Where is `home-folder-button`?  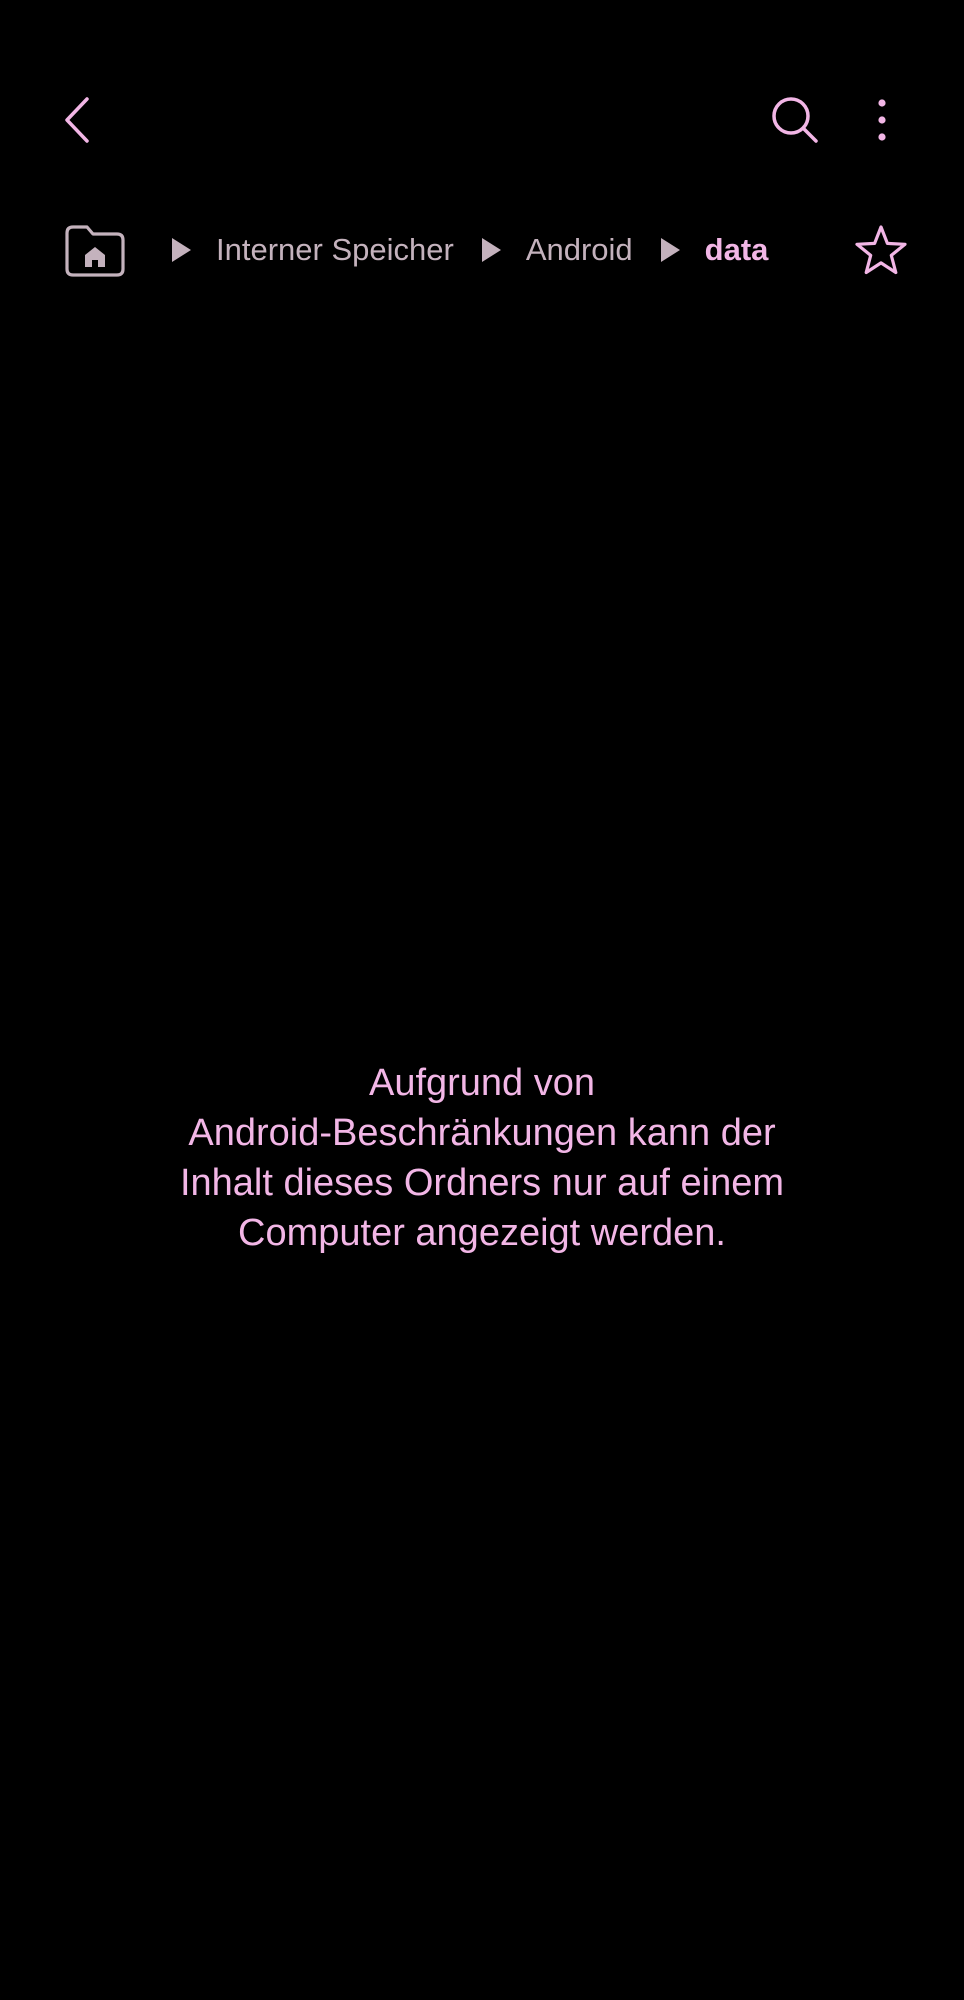 home-folder-button is located at coordinates (95, 250).